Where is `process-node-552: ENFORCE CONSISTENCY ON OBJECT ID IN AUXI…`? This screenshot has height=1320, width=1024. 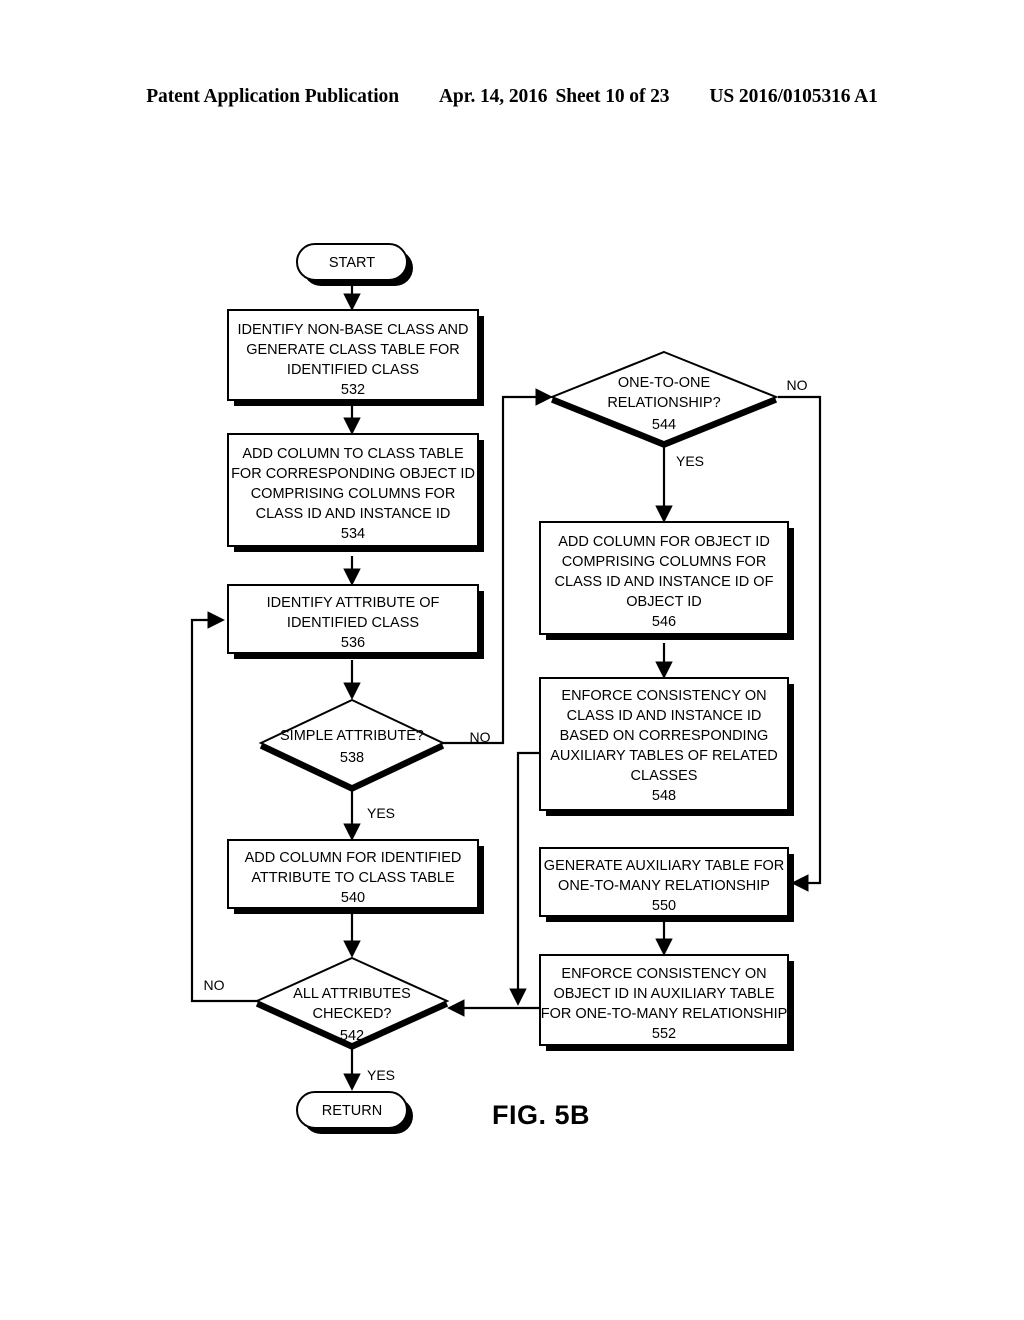
process-node-552: ENFORCE CONSISTENCY ON OBJECT ID IN AUXI… is located at coordinates (666, 1002).